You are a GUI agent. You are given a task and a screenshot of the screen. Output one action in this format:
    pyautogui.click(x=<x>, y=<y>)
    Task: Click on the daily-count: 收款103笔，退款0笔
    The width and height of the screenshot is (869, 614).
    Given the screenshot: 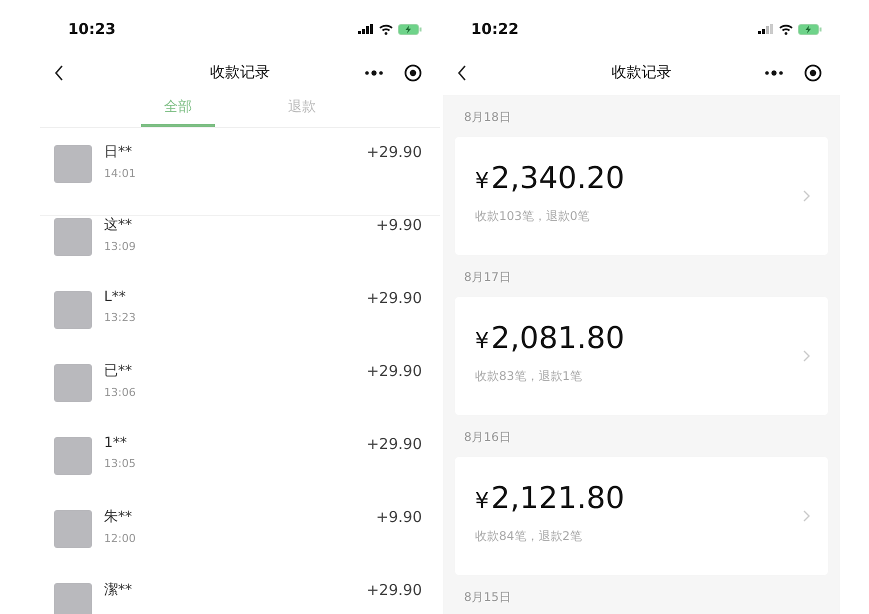 What is the action you would take?
    pyautogui.click(x=533, y=216)
    